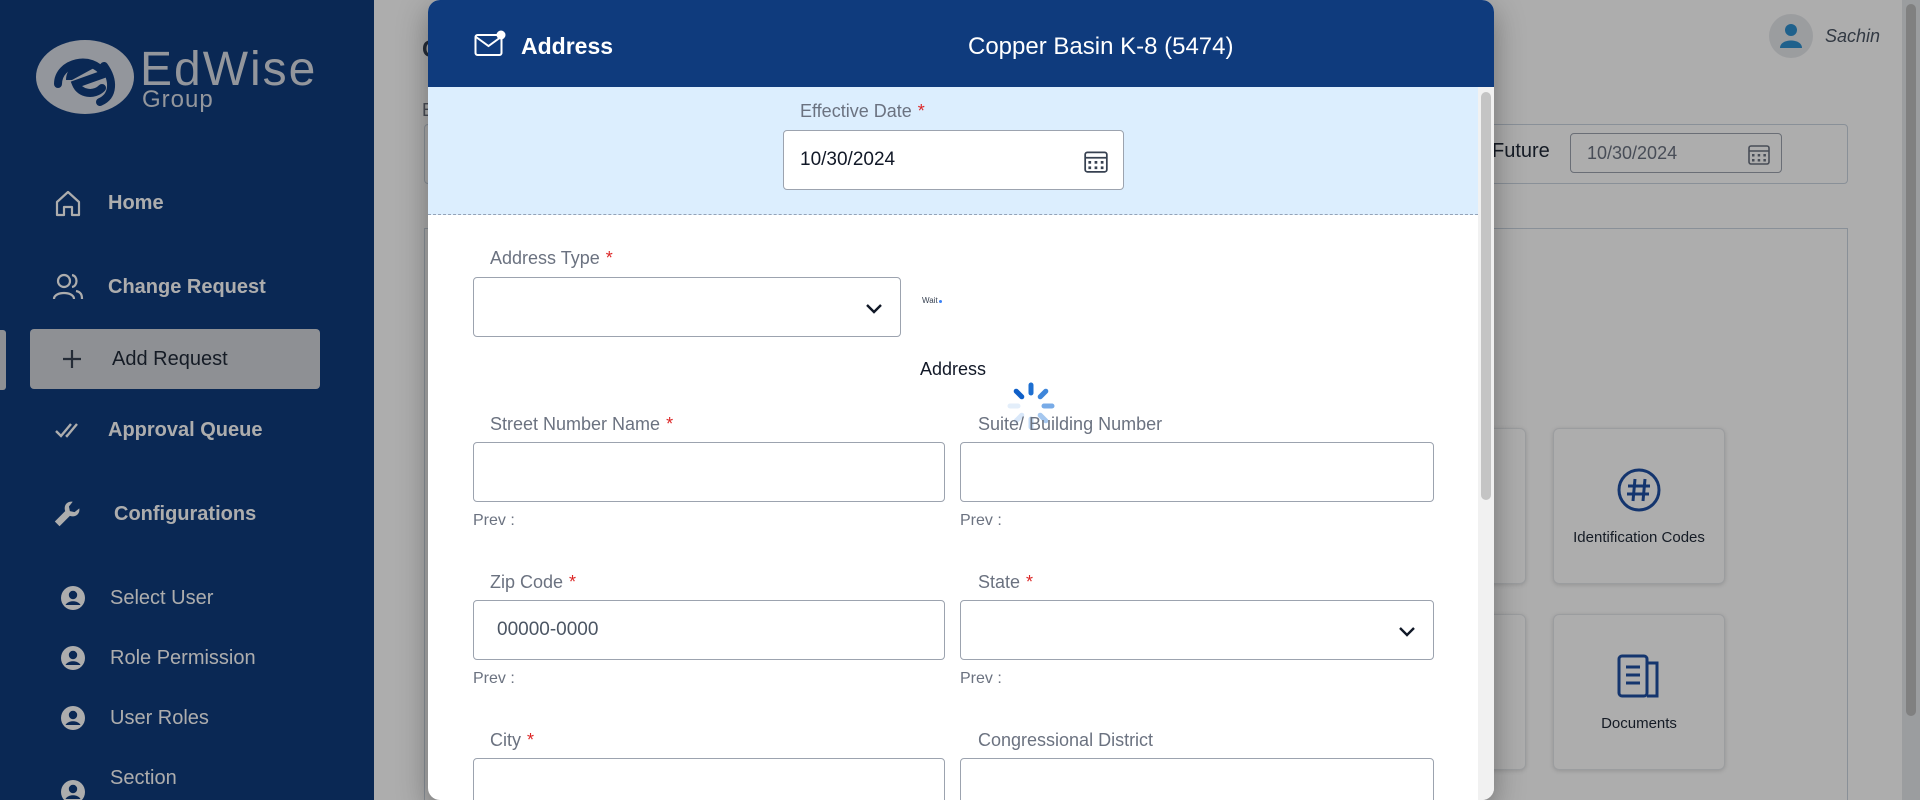  I want to click on effective-date-input: 10/30/2024, so click(953, 160).